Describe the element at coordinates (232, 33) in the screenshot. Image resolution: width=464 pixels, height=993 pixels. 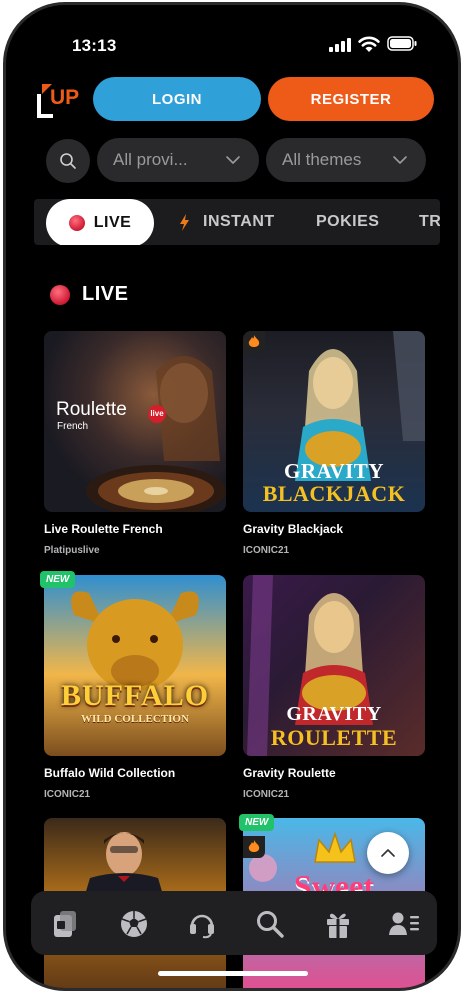
I see `status-bar: 13:13` at that location.